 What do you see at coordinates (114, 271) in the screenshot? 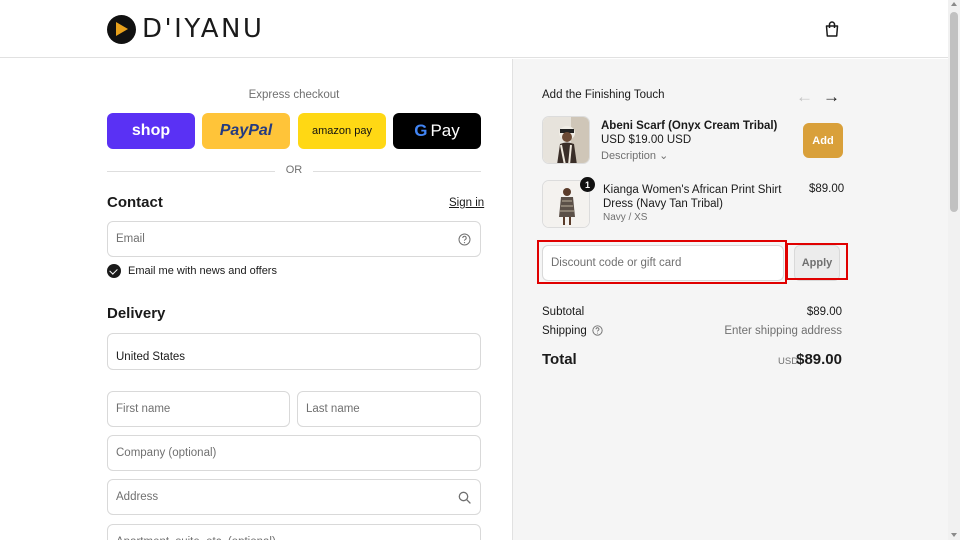
I see `newsletter-checkbox` at bounding box center [114, 271].